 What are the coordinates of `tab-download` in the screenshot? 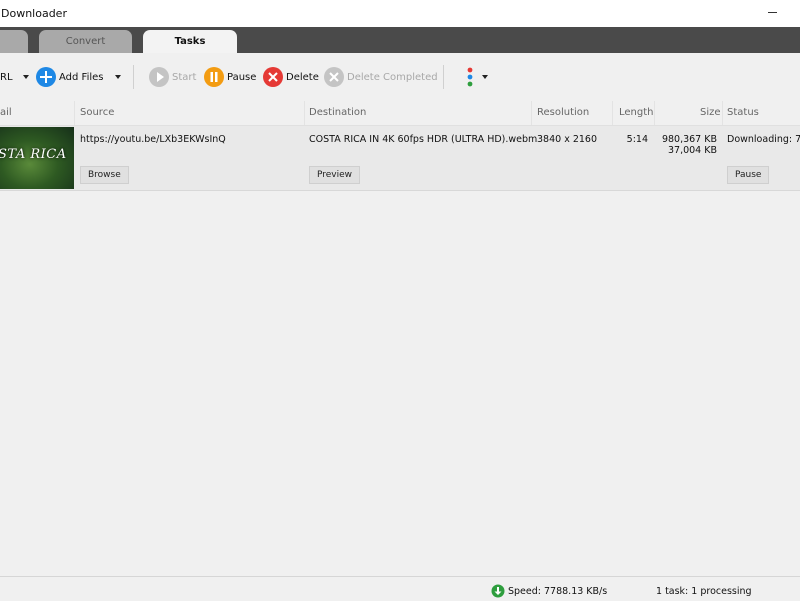 It's located at (14, 41).